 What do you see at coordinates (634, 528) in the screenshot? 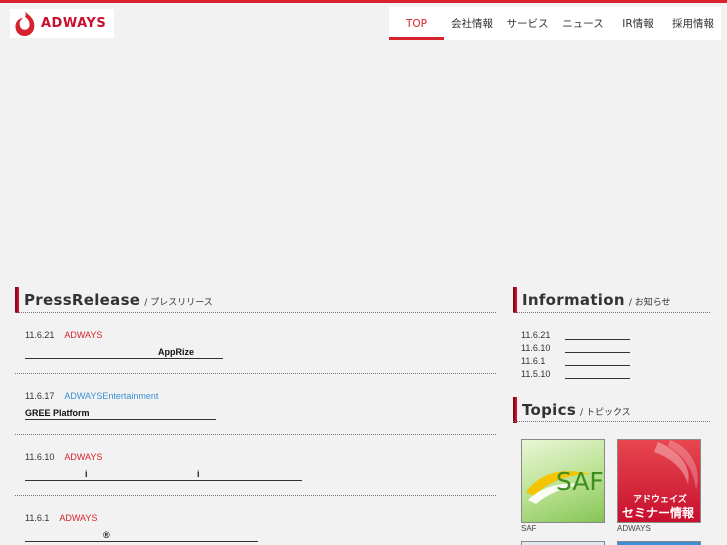
I see `seminar-caption: ADWAYS` at bounding box center [634, 528].